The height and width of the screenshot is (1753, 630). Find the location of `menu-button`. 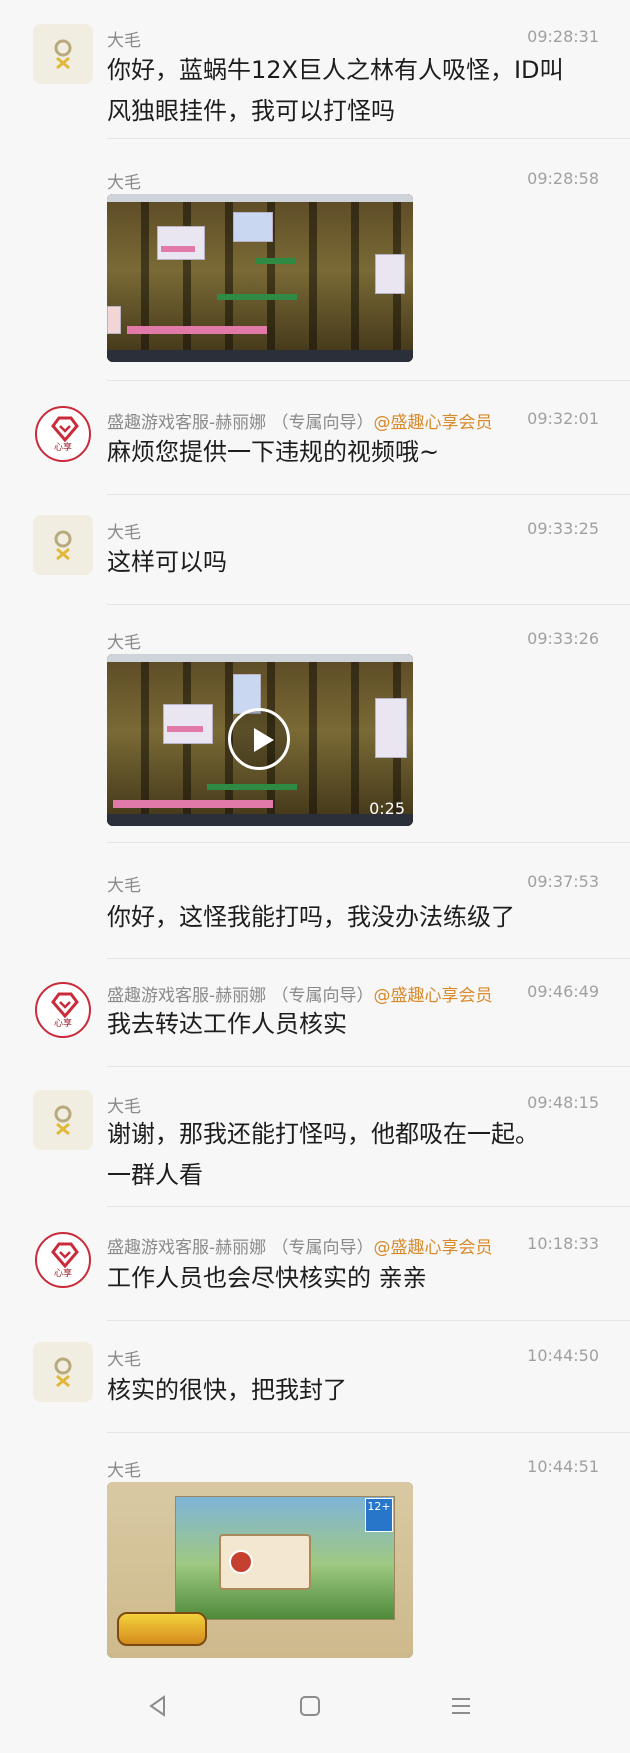

menu-button is located at coordinates (461, 1706).